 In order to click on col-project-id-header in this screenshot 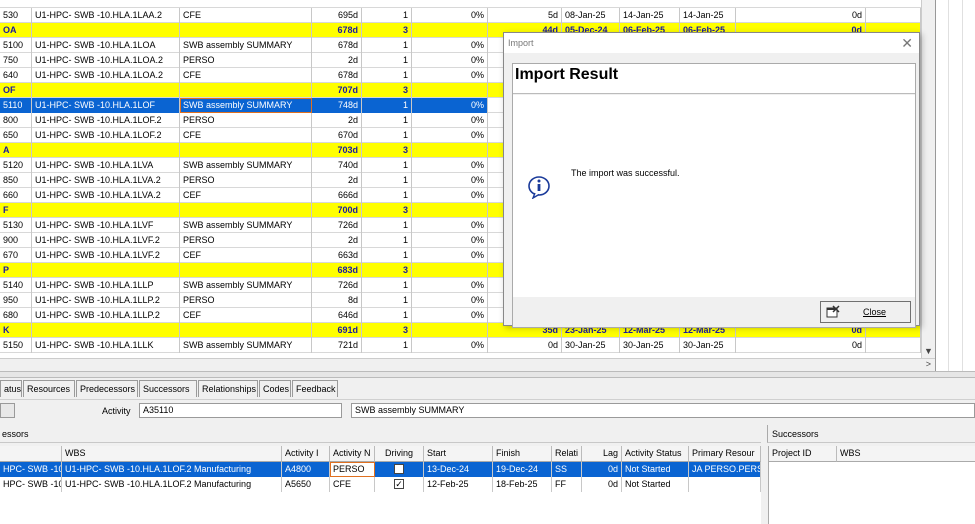, I will do `click(31, 454)`.